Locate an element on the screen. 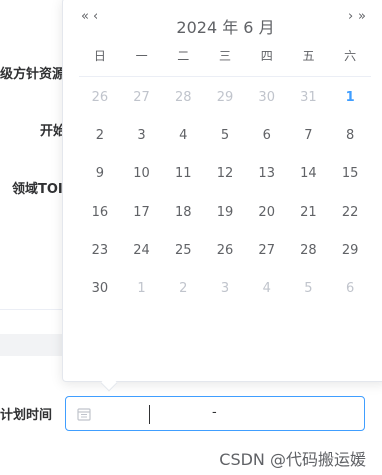 The image size is (382, 475). weekday-label: 二 is located at coordinates (183, 56).